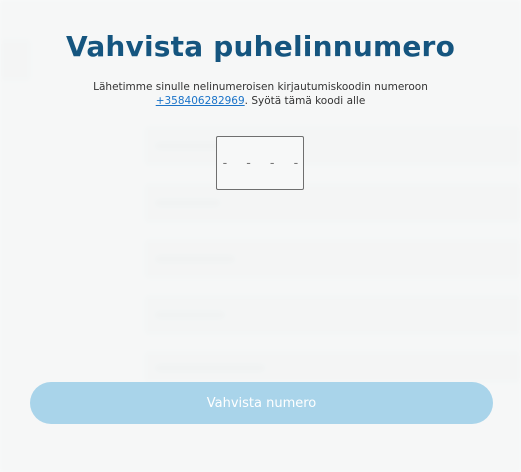 The image size is (521, 472). Describe the element at coordinates (200, 101) in the screenshot. I see `phone-number-link: +358406282969` at that location.